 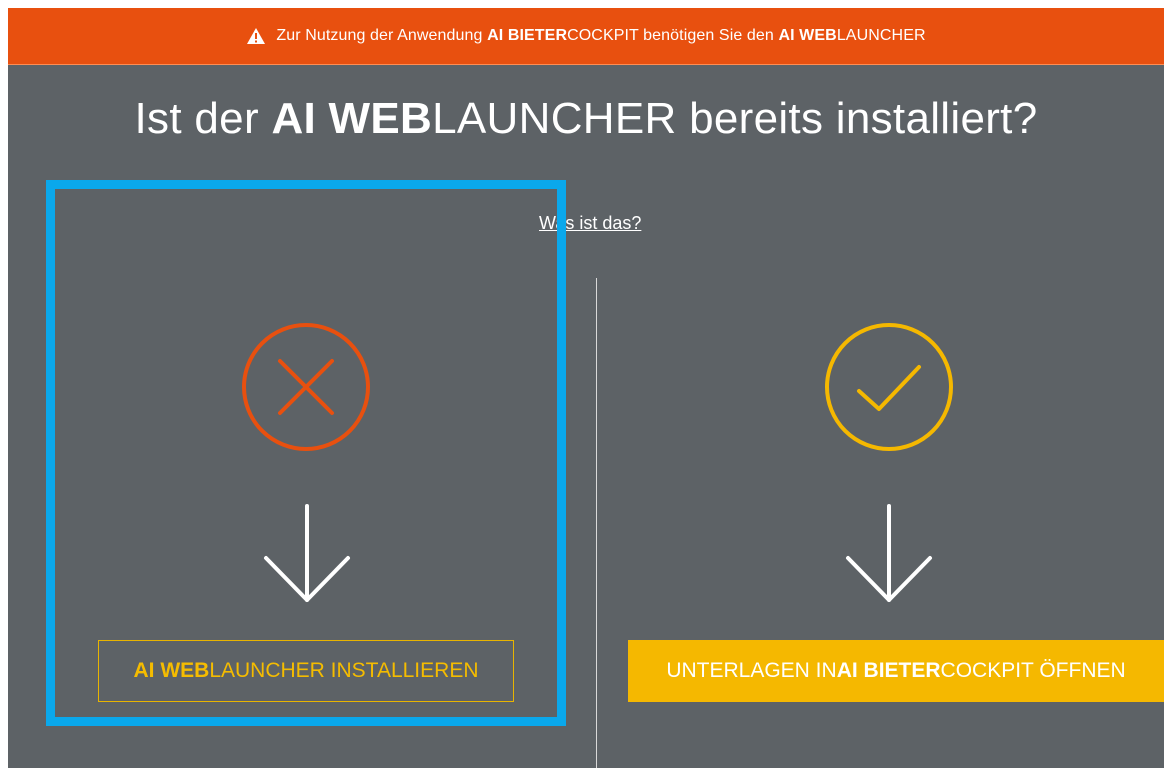 I want to click on open-in-bietercockpit-button: UNTERLAGEN IN AI BIETER COCKPIT ÖFFNEN, so click(x=896, y=671).